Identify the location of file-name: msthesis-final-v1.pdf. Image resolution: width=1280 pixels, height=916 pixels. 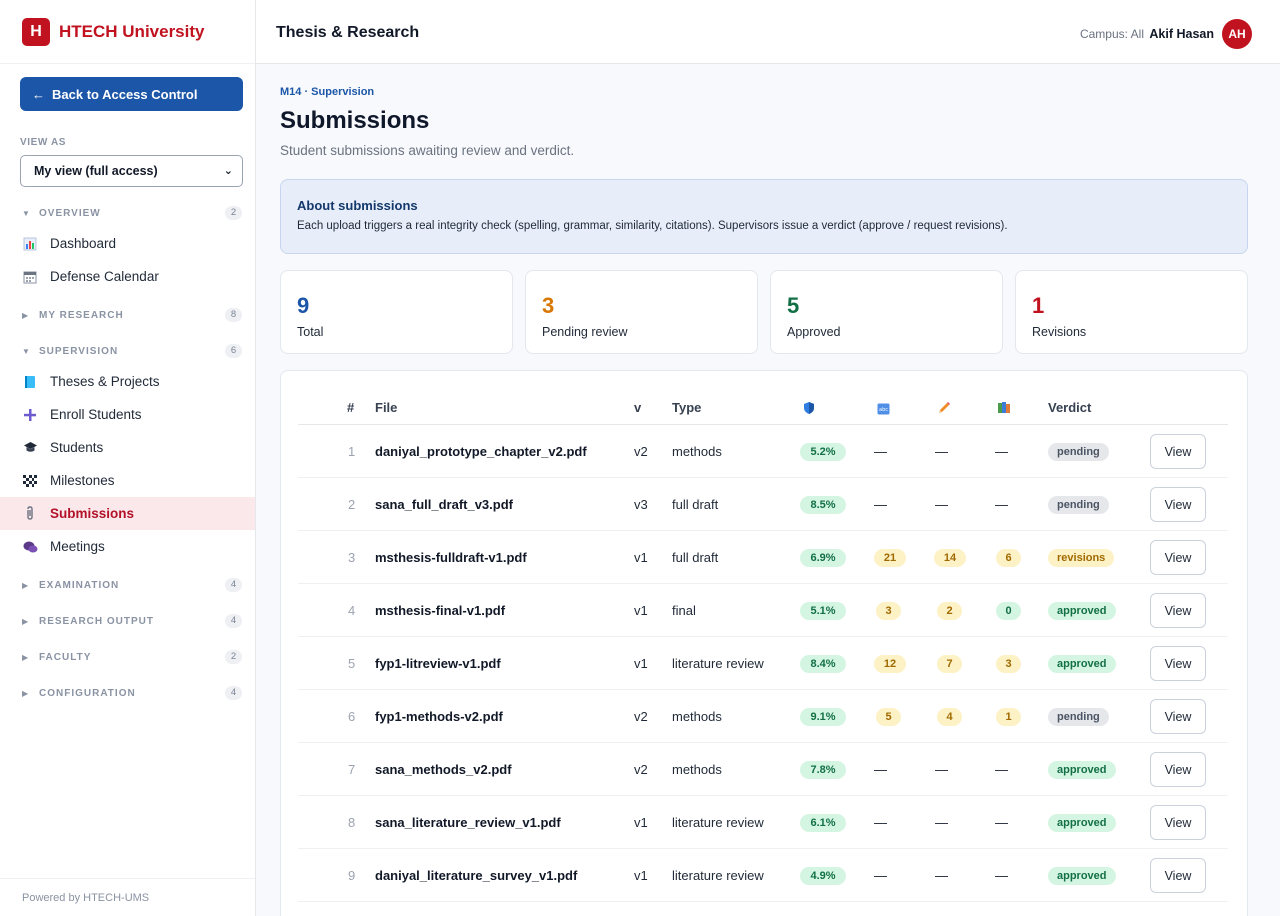
(440, 610).